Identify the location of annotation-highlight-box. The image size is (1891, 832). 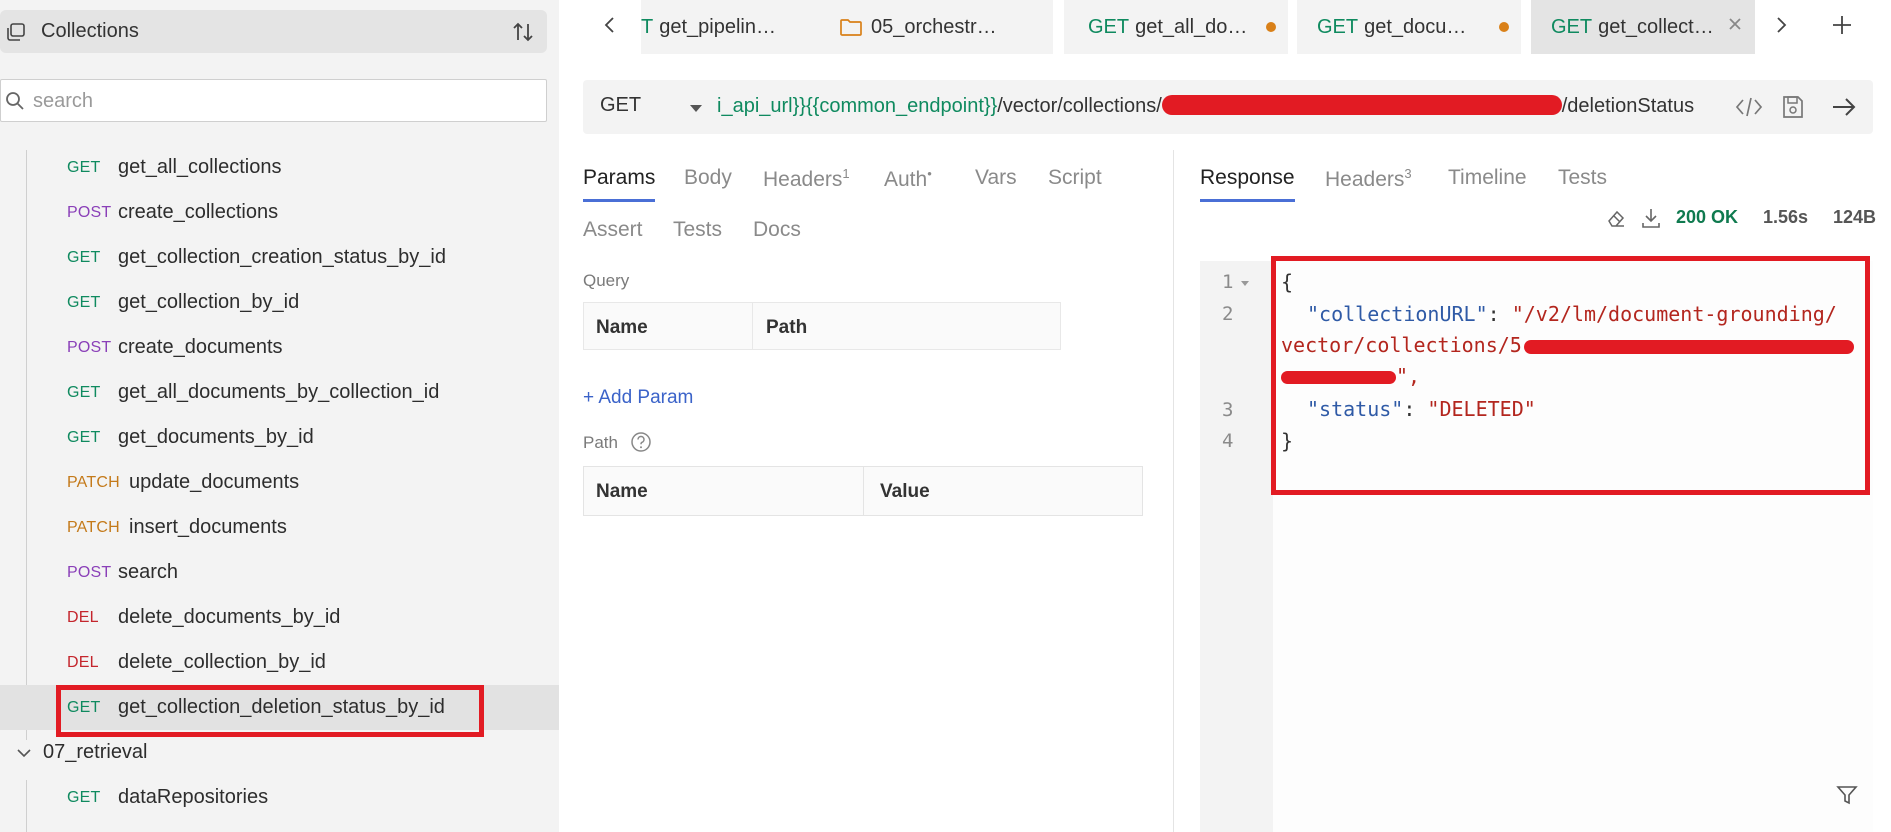
(1570, 375).